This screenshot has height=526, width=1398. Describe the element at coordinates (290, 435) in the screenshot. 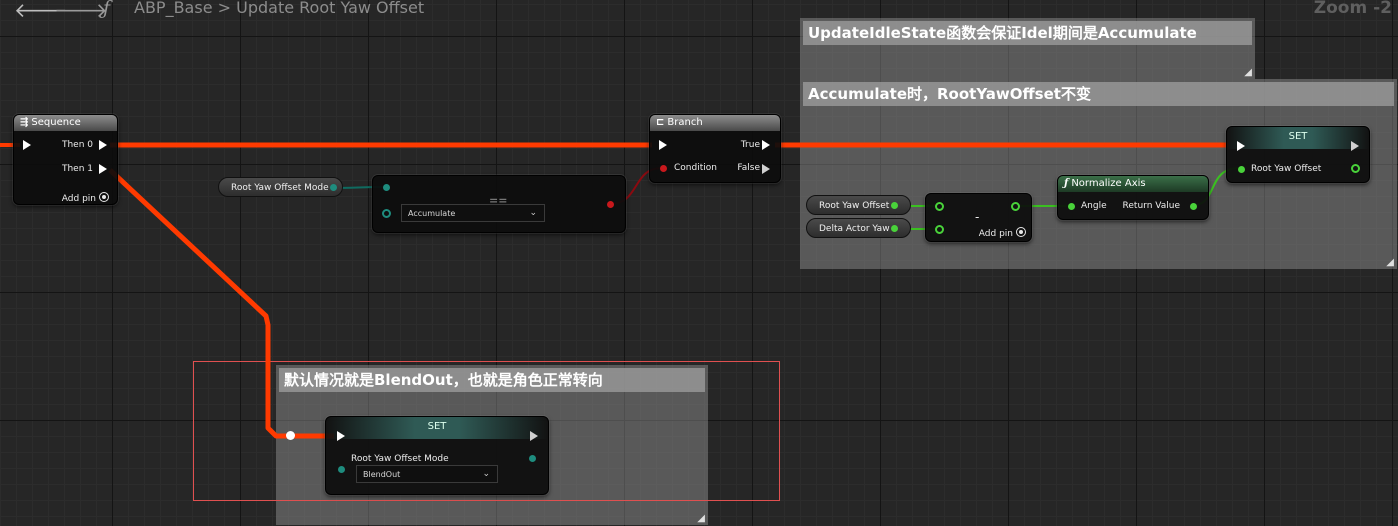

I see `reroute-knot` at that location.